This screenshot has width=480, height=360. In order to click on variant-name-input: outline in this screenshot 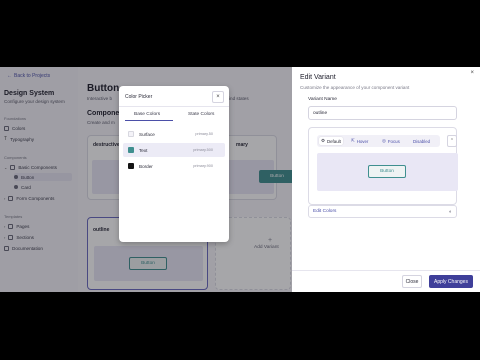, I will do `click(382, 113)`.